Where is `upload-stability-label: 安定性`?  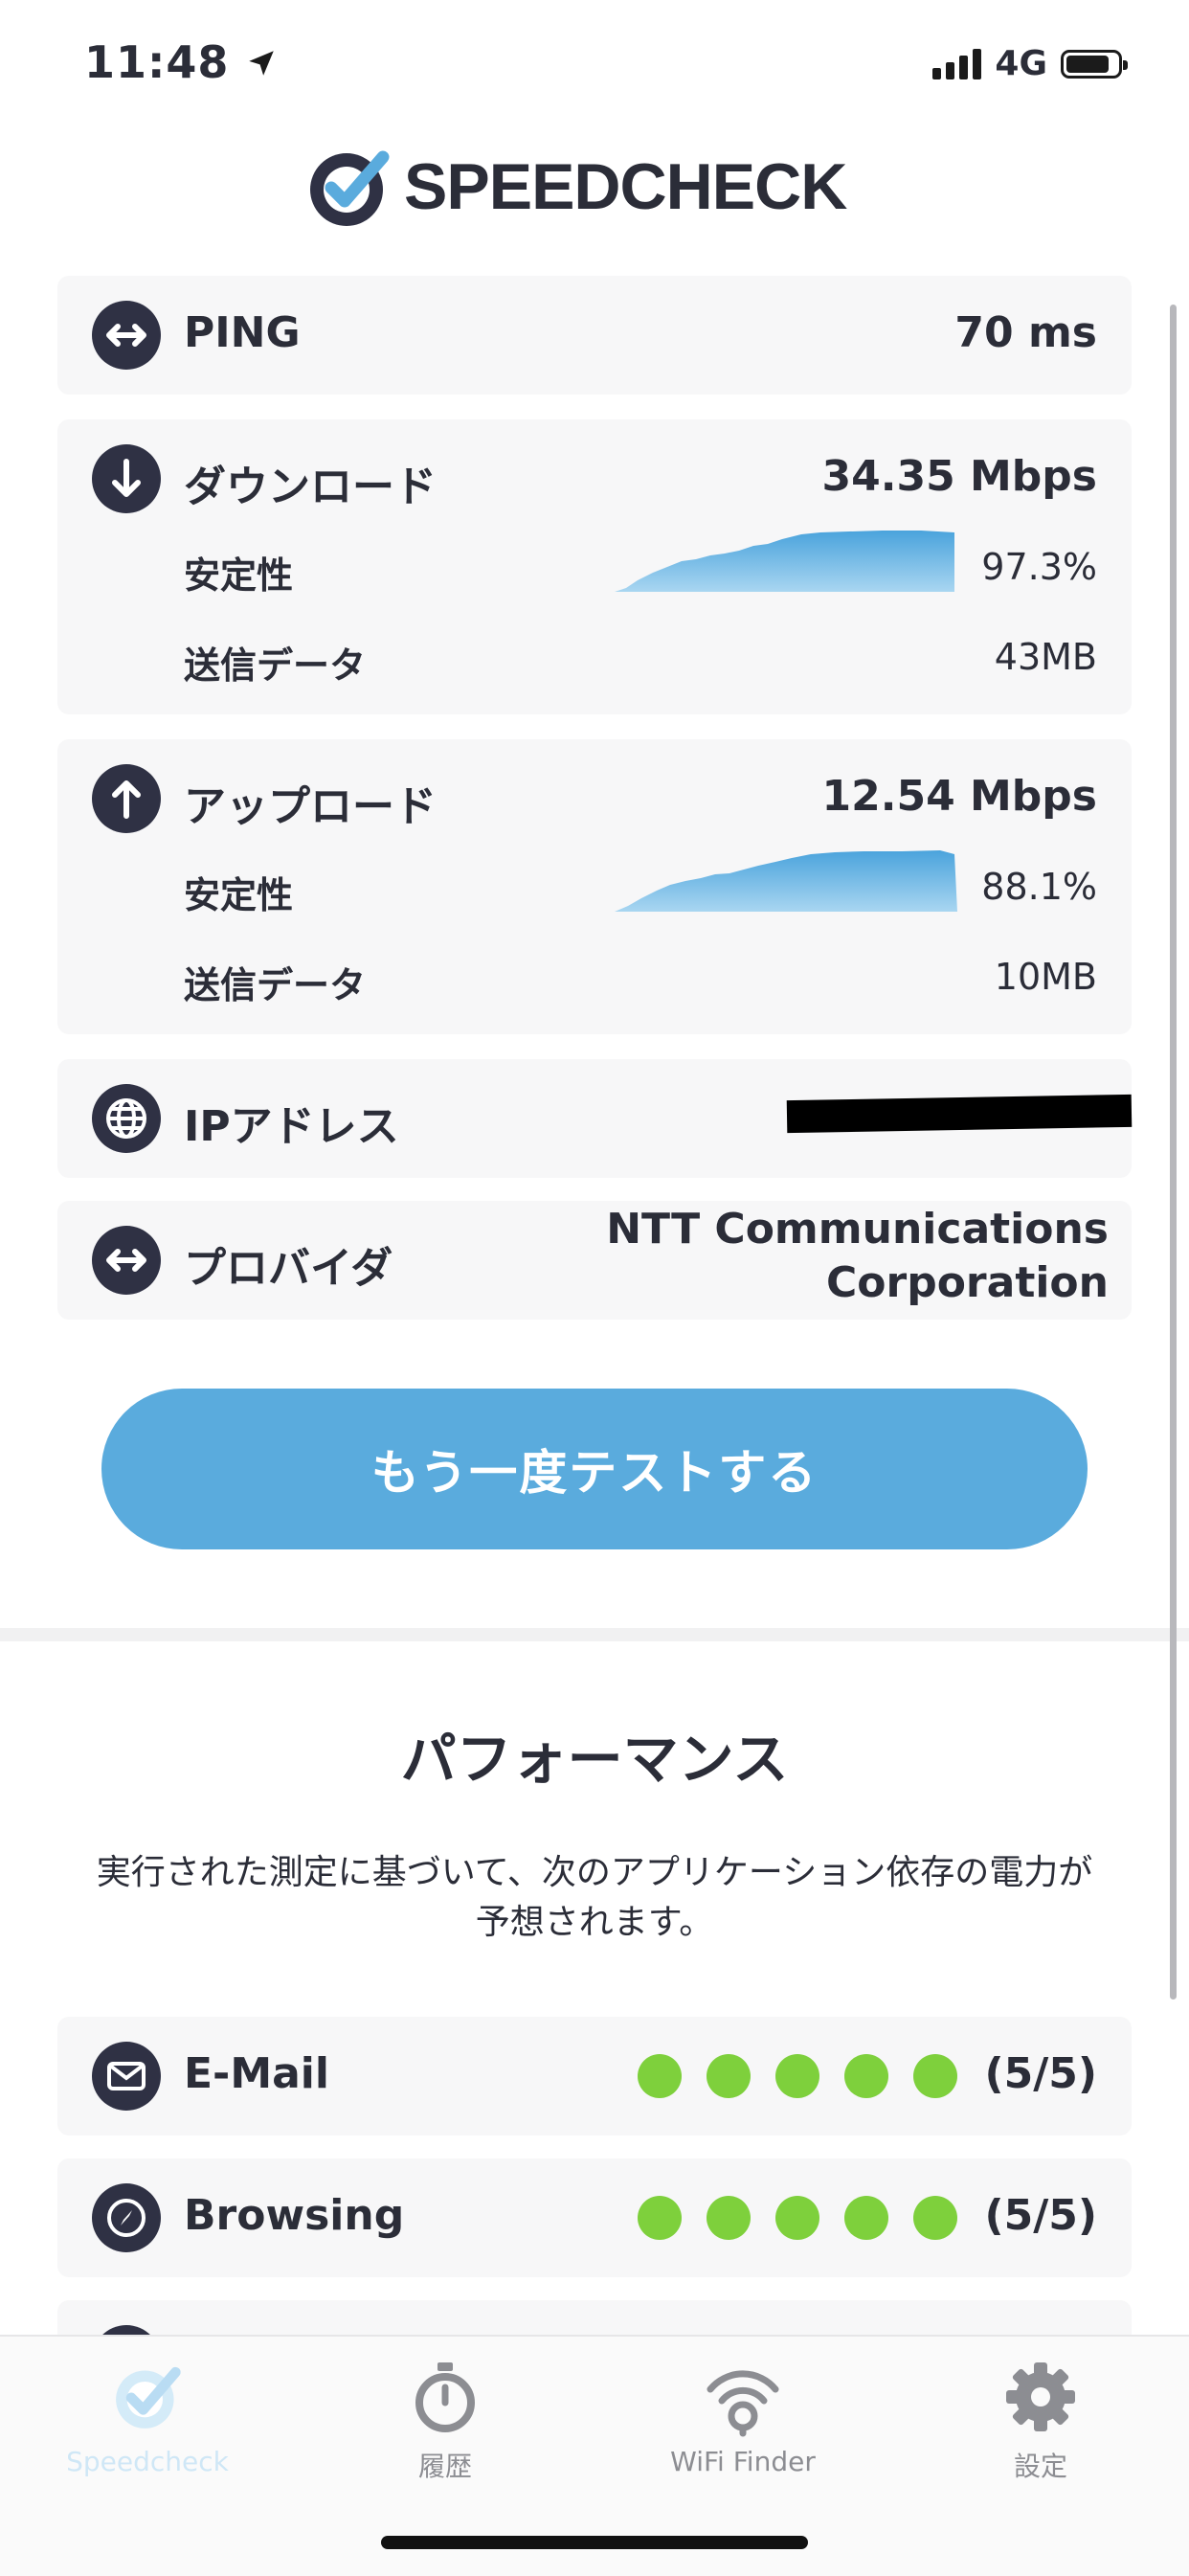 upload-stability-label: 安定性 is located at coordinates (239, 895).